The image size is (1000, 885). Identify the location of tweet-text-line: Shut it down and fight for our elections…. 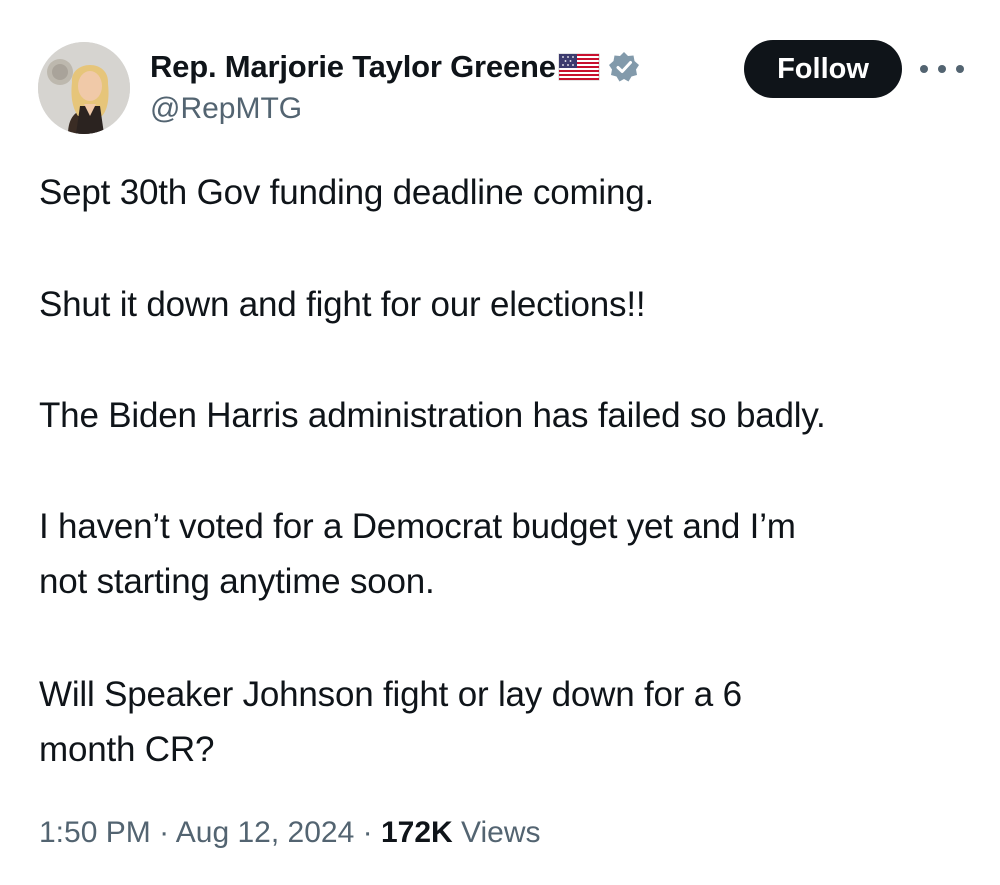
(342, 304).